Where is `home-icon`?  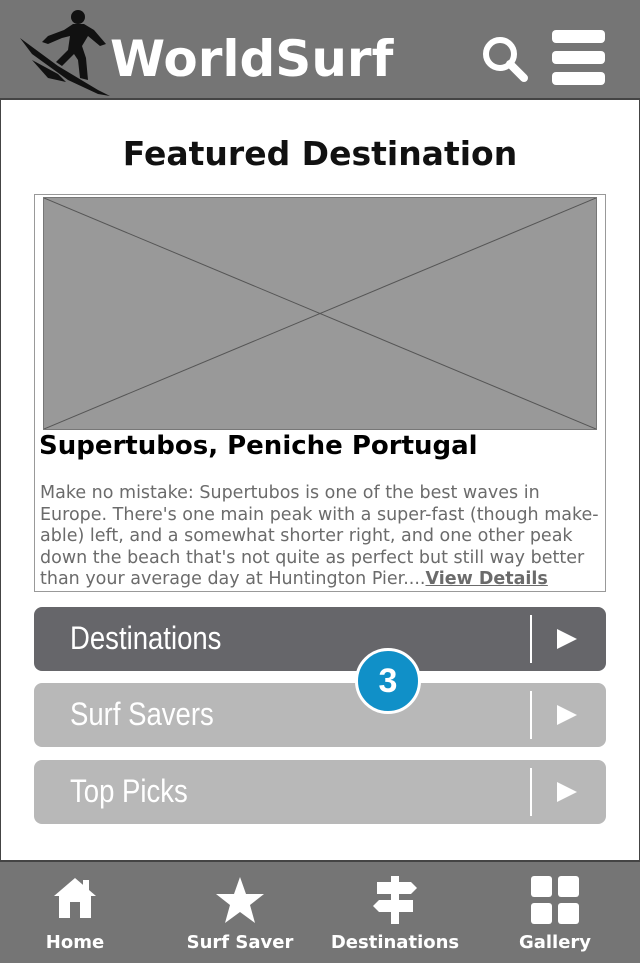
home-icon is located at coordinates (75, 898).